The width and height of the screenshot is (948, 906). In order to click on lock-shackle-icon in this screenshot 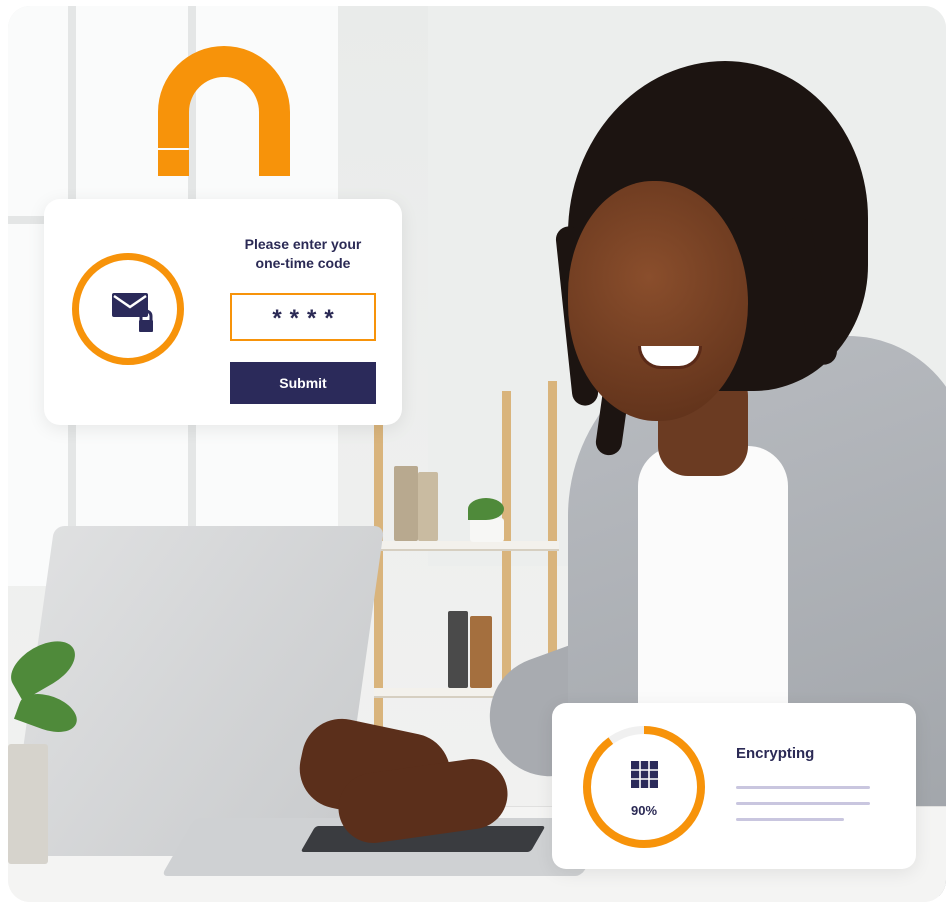, I will do `click(224, 111)`.